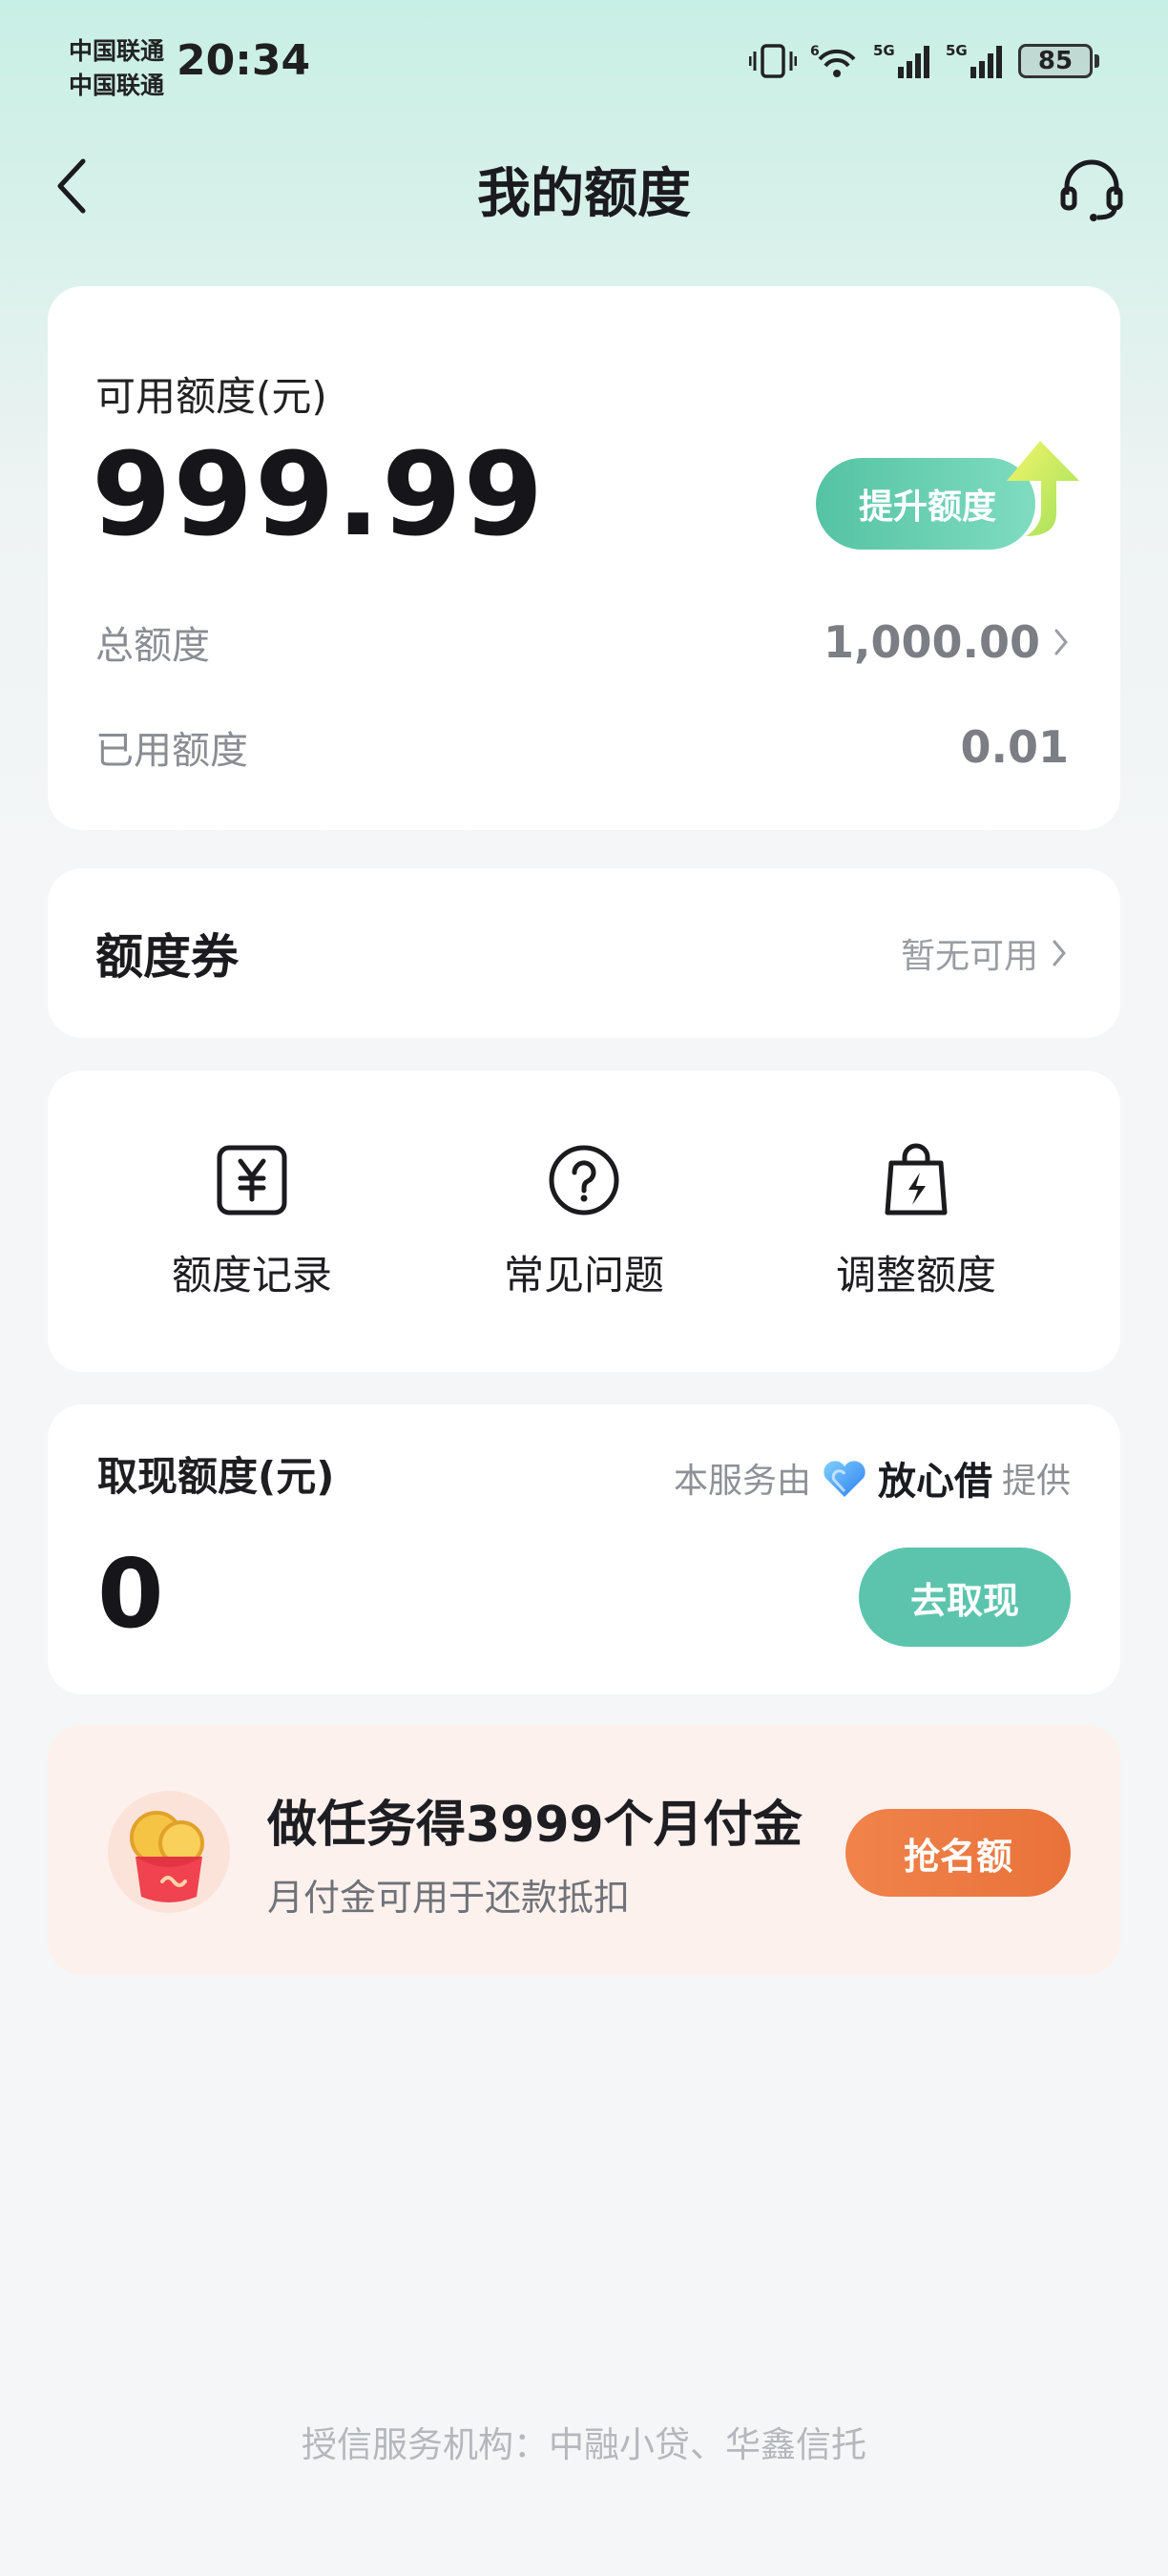 The image size is (1168, 2576). I want to click on withdrawal-amount: 0, so click(130, 1594).